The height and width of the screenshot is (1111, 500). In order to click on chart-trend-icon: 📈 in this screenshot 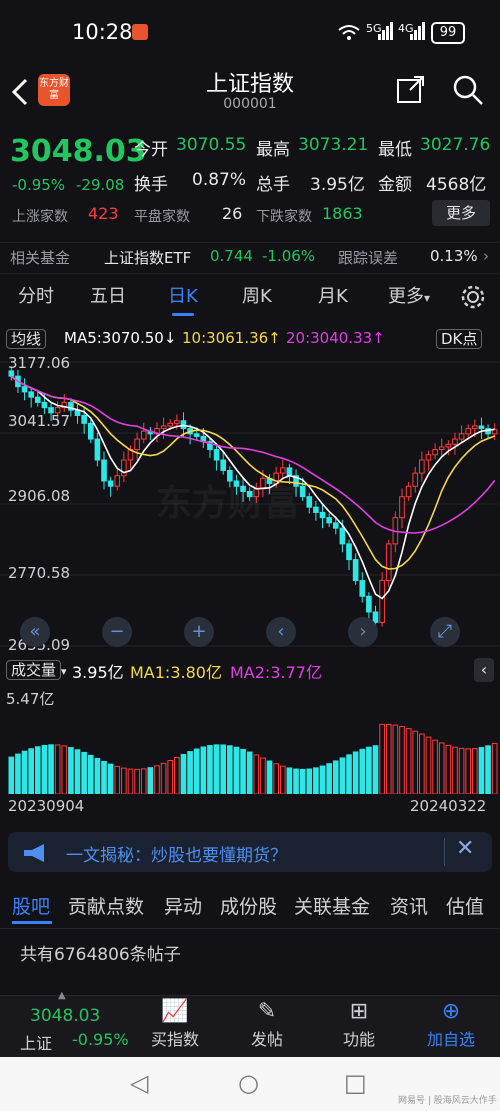, I will do `click(175, 1011)`.